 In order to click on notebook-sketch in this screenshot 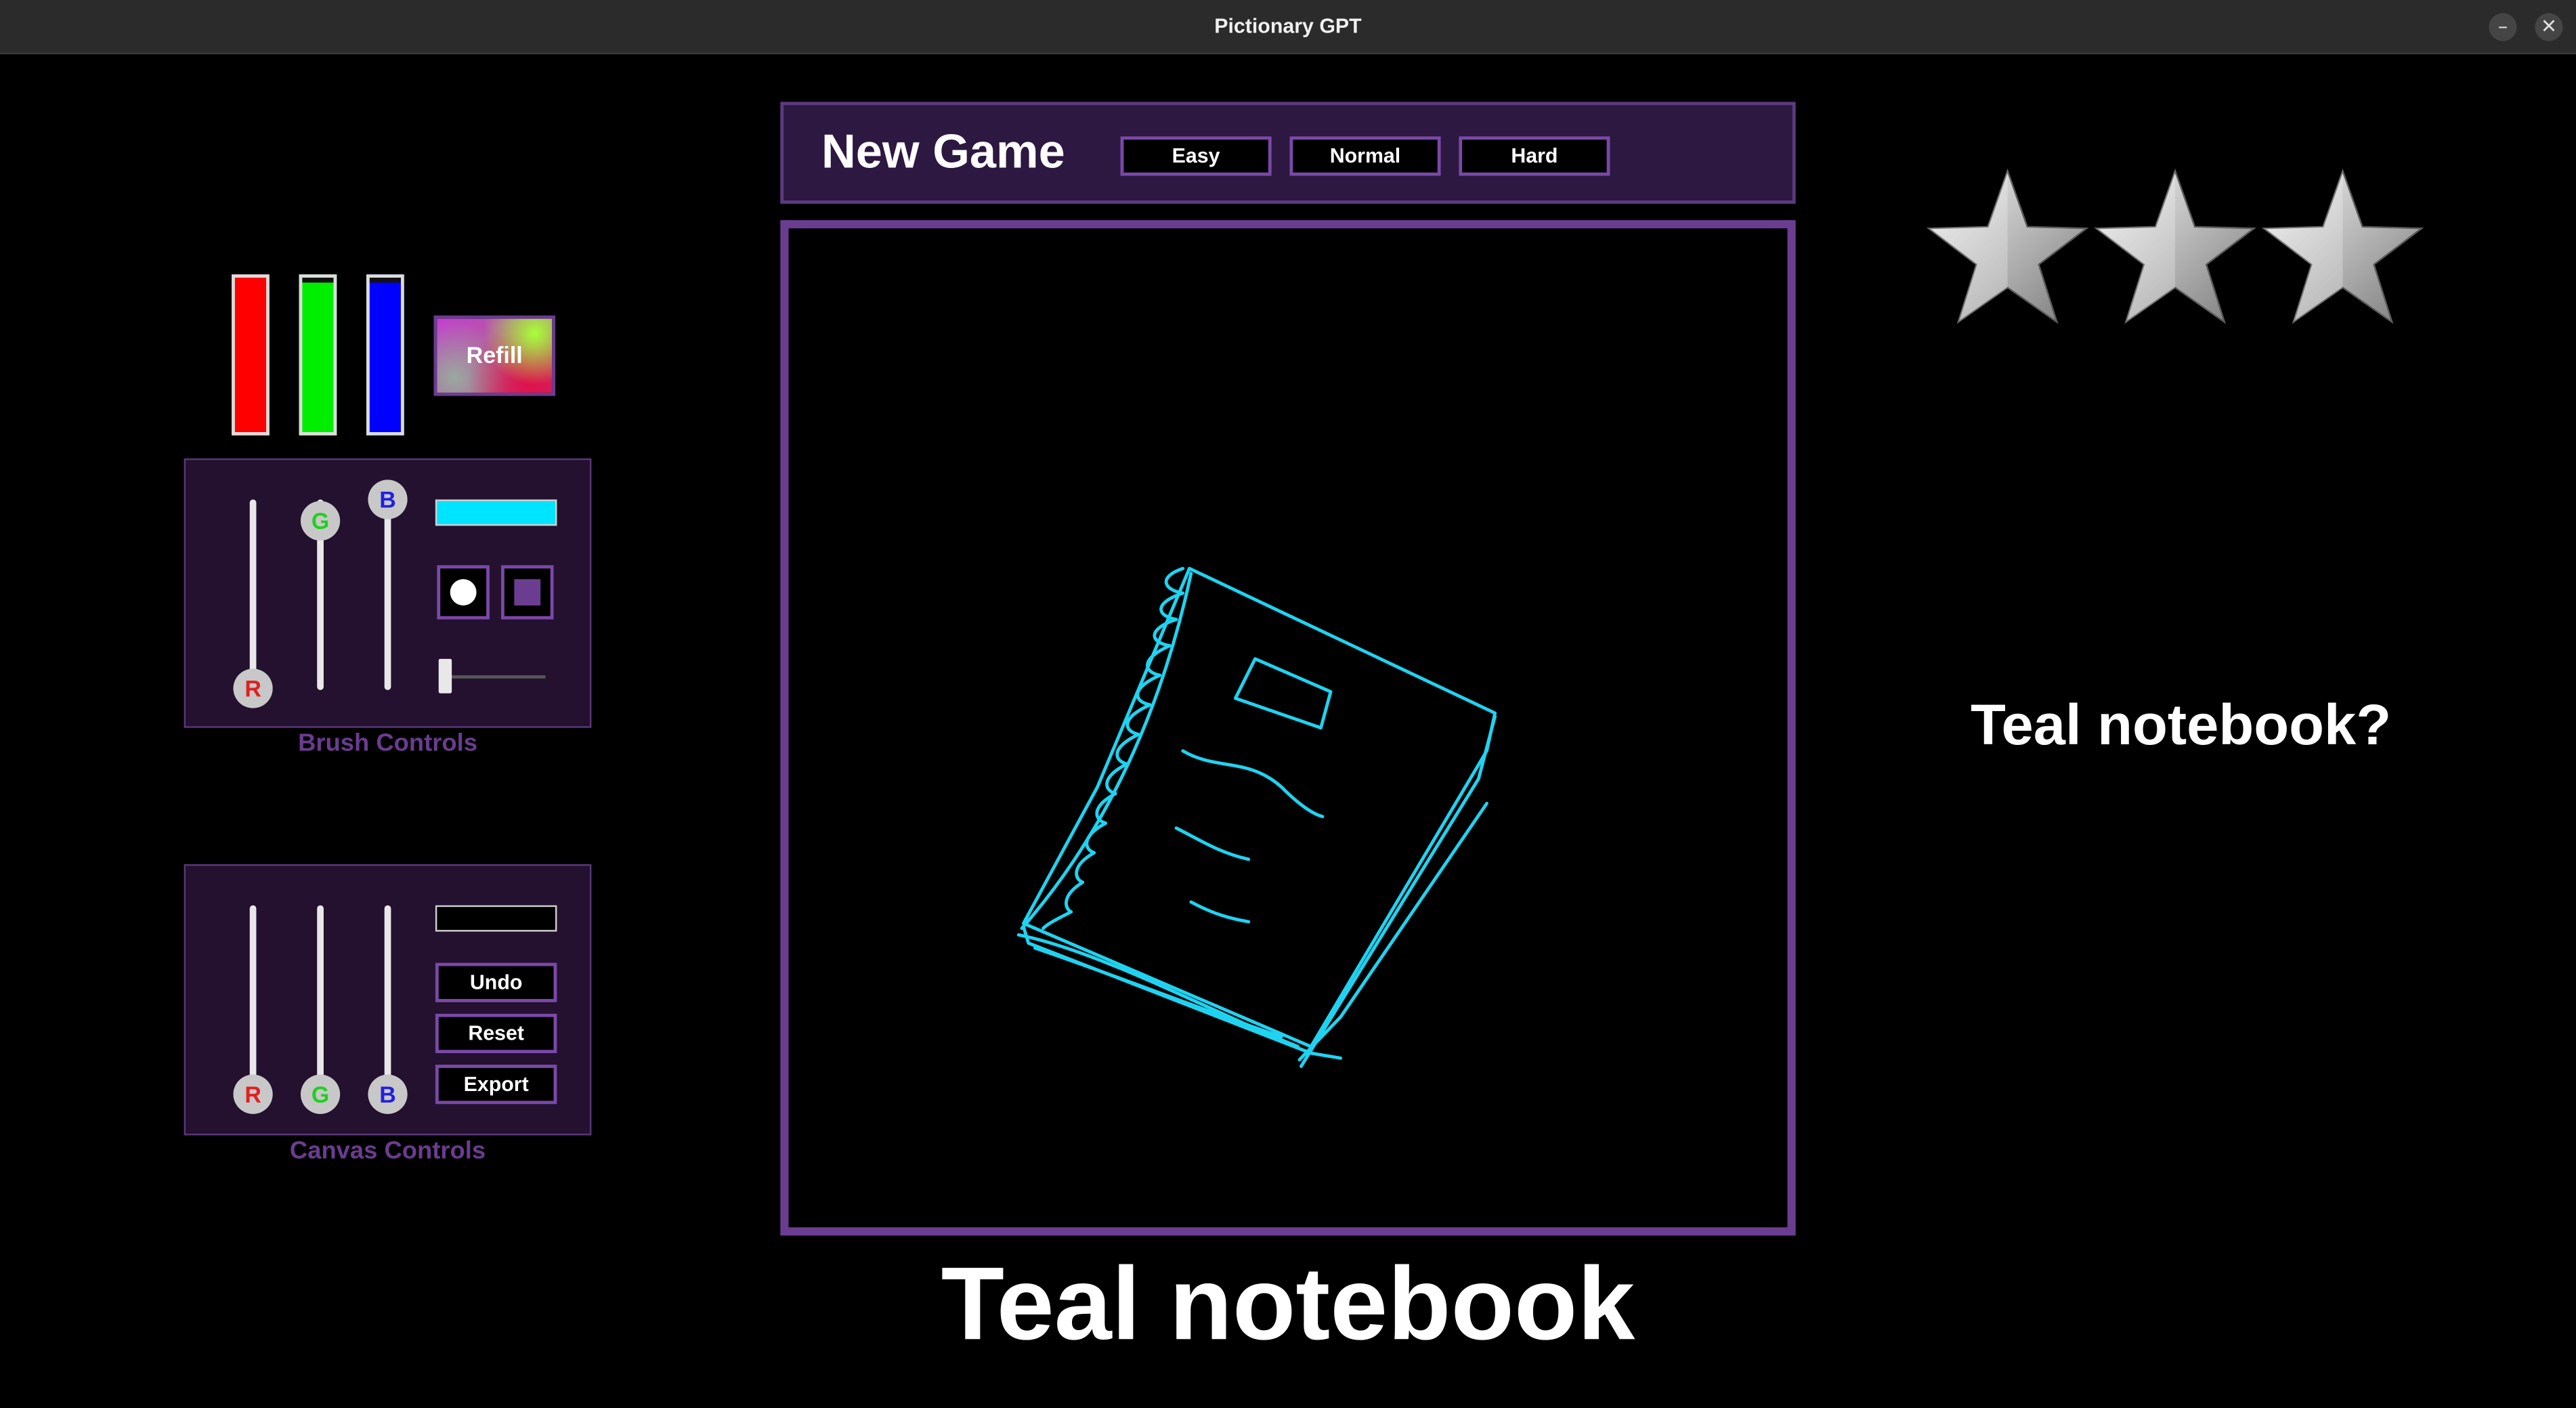, I will do `click(1256, 817)`.